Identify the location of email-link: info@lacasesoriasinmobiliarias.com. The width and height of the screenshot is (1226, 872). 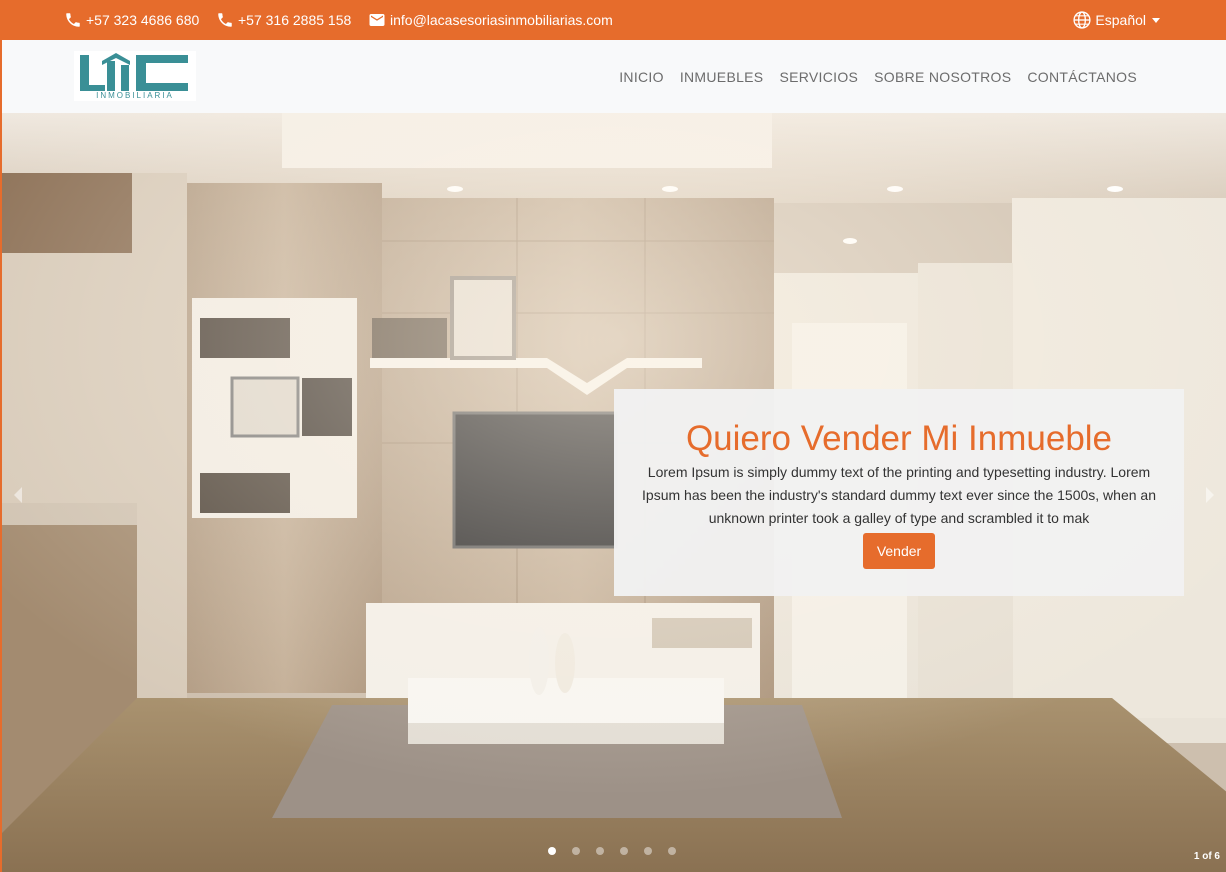
(490, 20).